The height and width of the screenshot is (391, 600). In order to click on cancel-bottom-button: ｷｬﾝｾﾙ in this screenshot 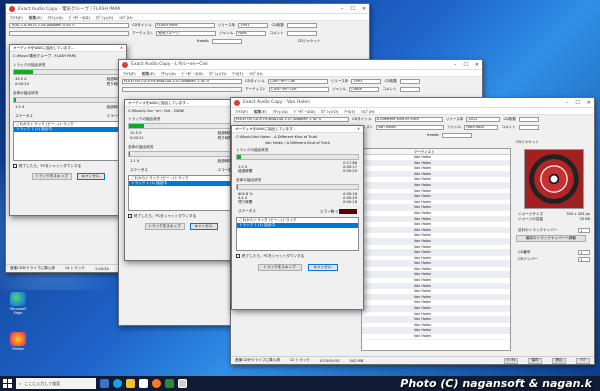, I will do `click(511, 360)`.